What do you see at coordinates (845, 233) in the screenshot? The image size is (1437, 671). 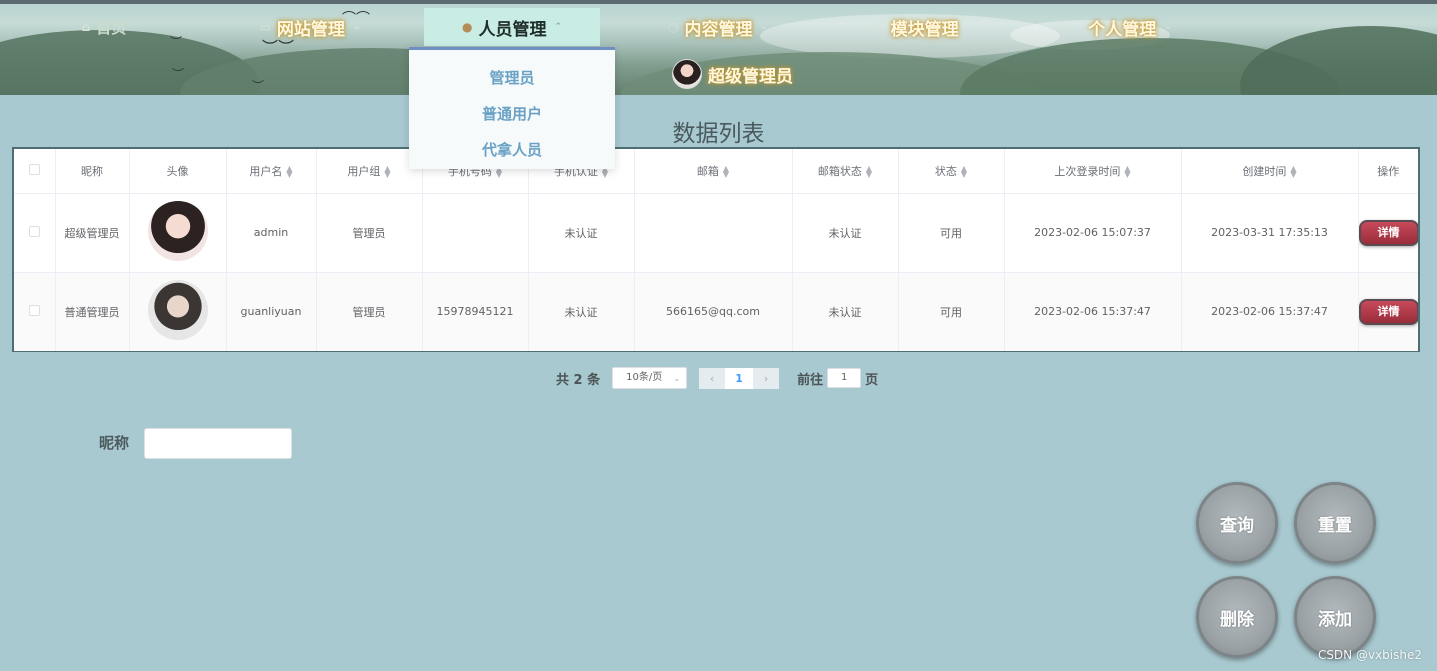 I see `cell-email-status: 未认证` at bounding box center [845, 233].